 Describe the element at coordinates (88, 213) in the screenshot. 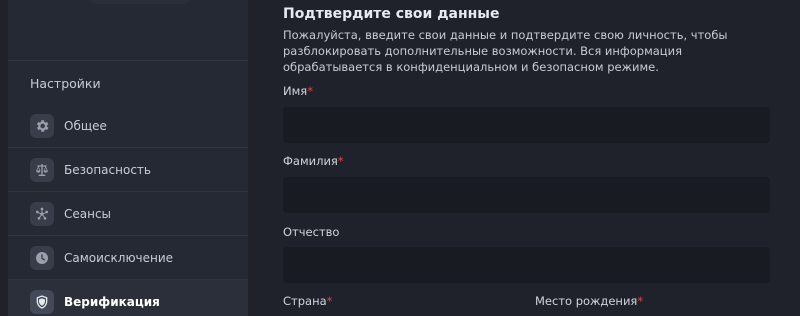

I see `sidebar-item-label: Сеансы` at that location.